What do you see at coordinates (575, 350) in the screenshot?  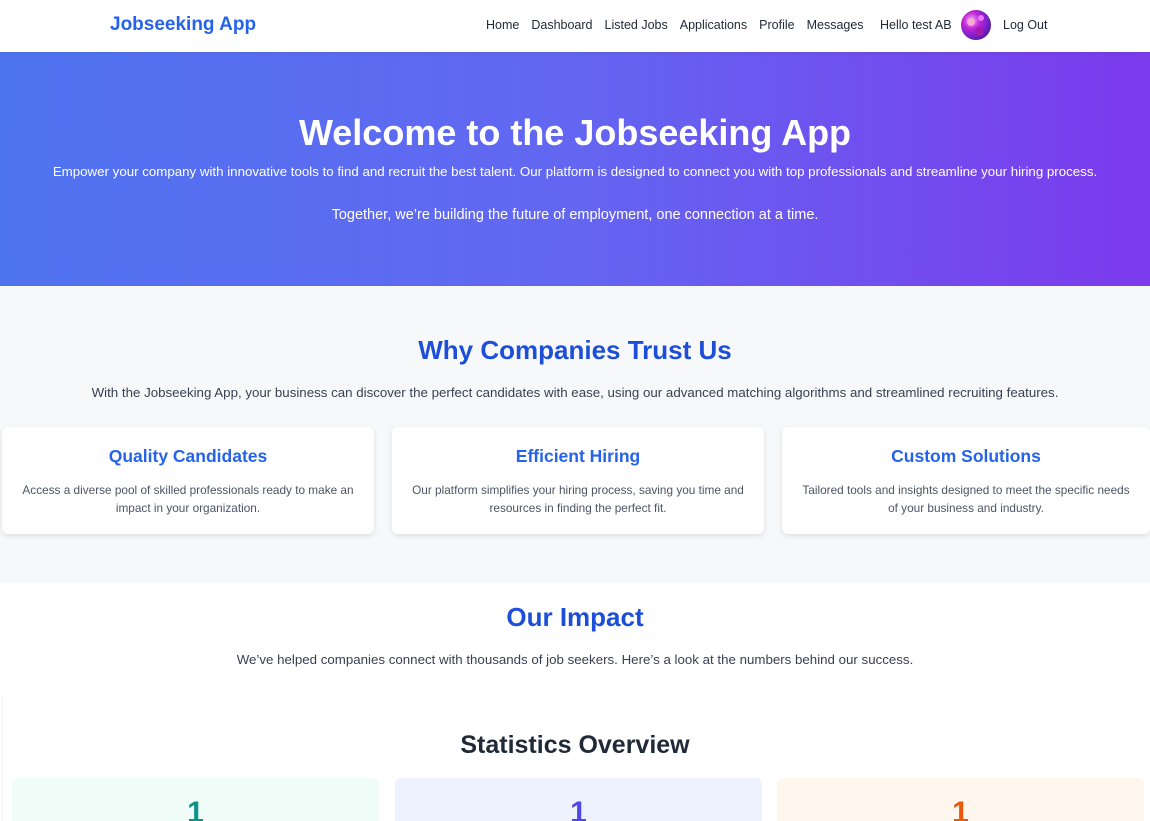 I see `trust-title: Why Companies Trust Us` at bounding box center [575, 350].